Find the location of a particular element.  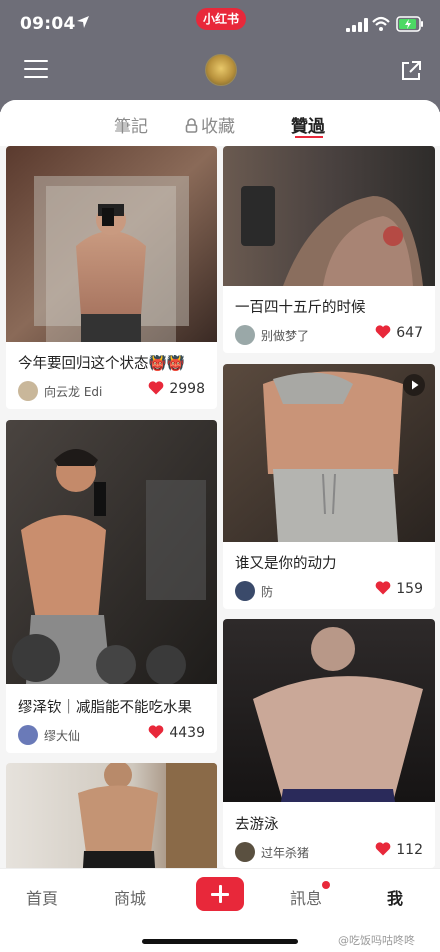

note-meta: 别做梦了 647 is located at coordinates (329, 335).